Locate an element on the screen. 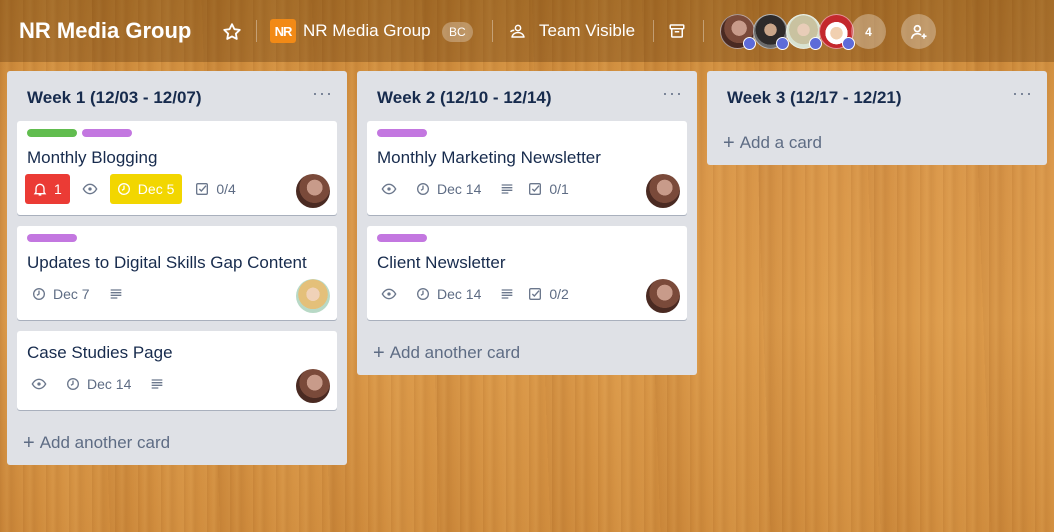  card-badges: Dec 14 is located at coordinates (101, 384).